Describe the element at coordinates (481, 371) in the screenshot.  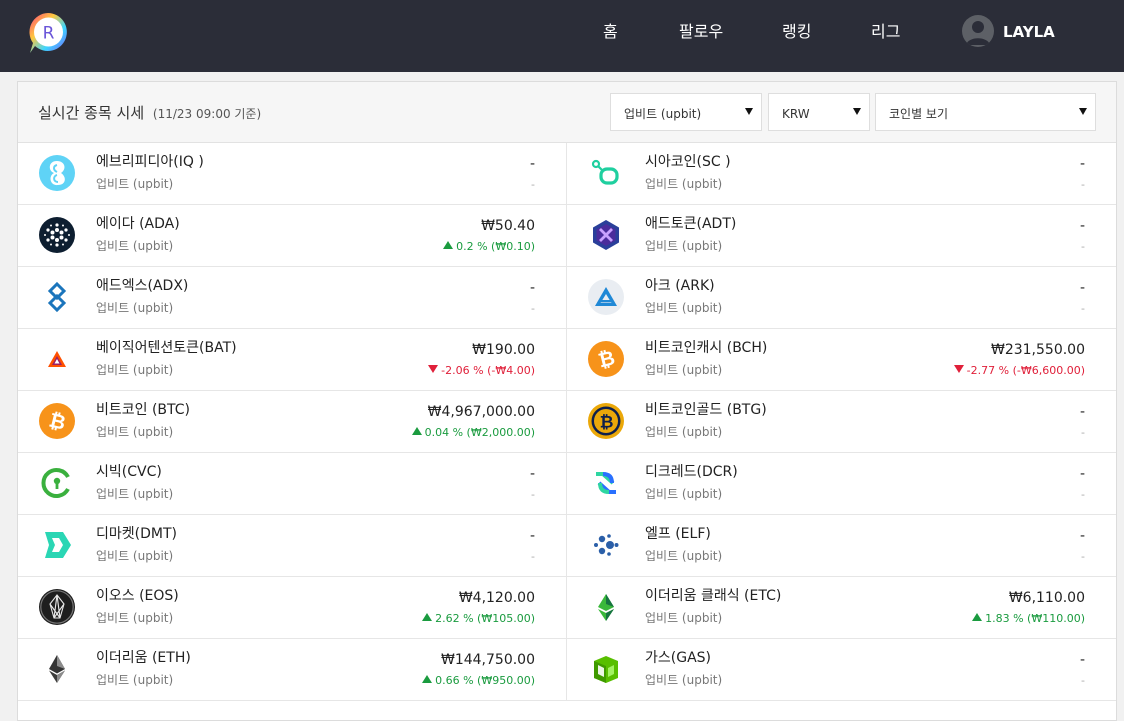
I see `coin-change: -2.06 % (-₩4.00)` at that location.